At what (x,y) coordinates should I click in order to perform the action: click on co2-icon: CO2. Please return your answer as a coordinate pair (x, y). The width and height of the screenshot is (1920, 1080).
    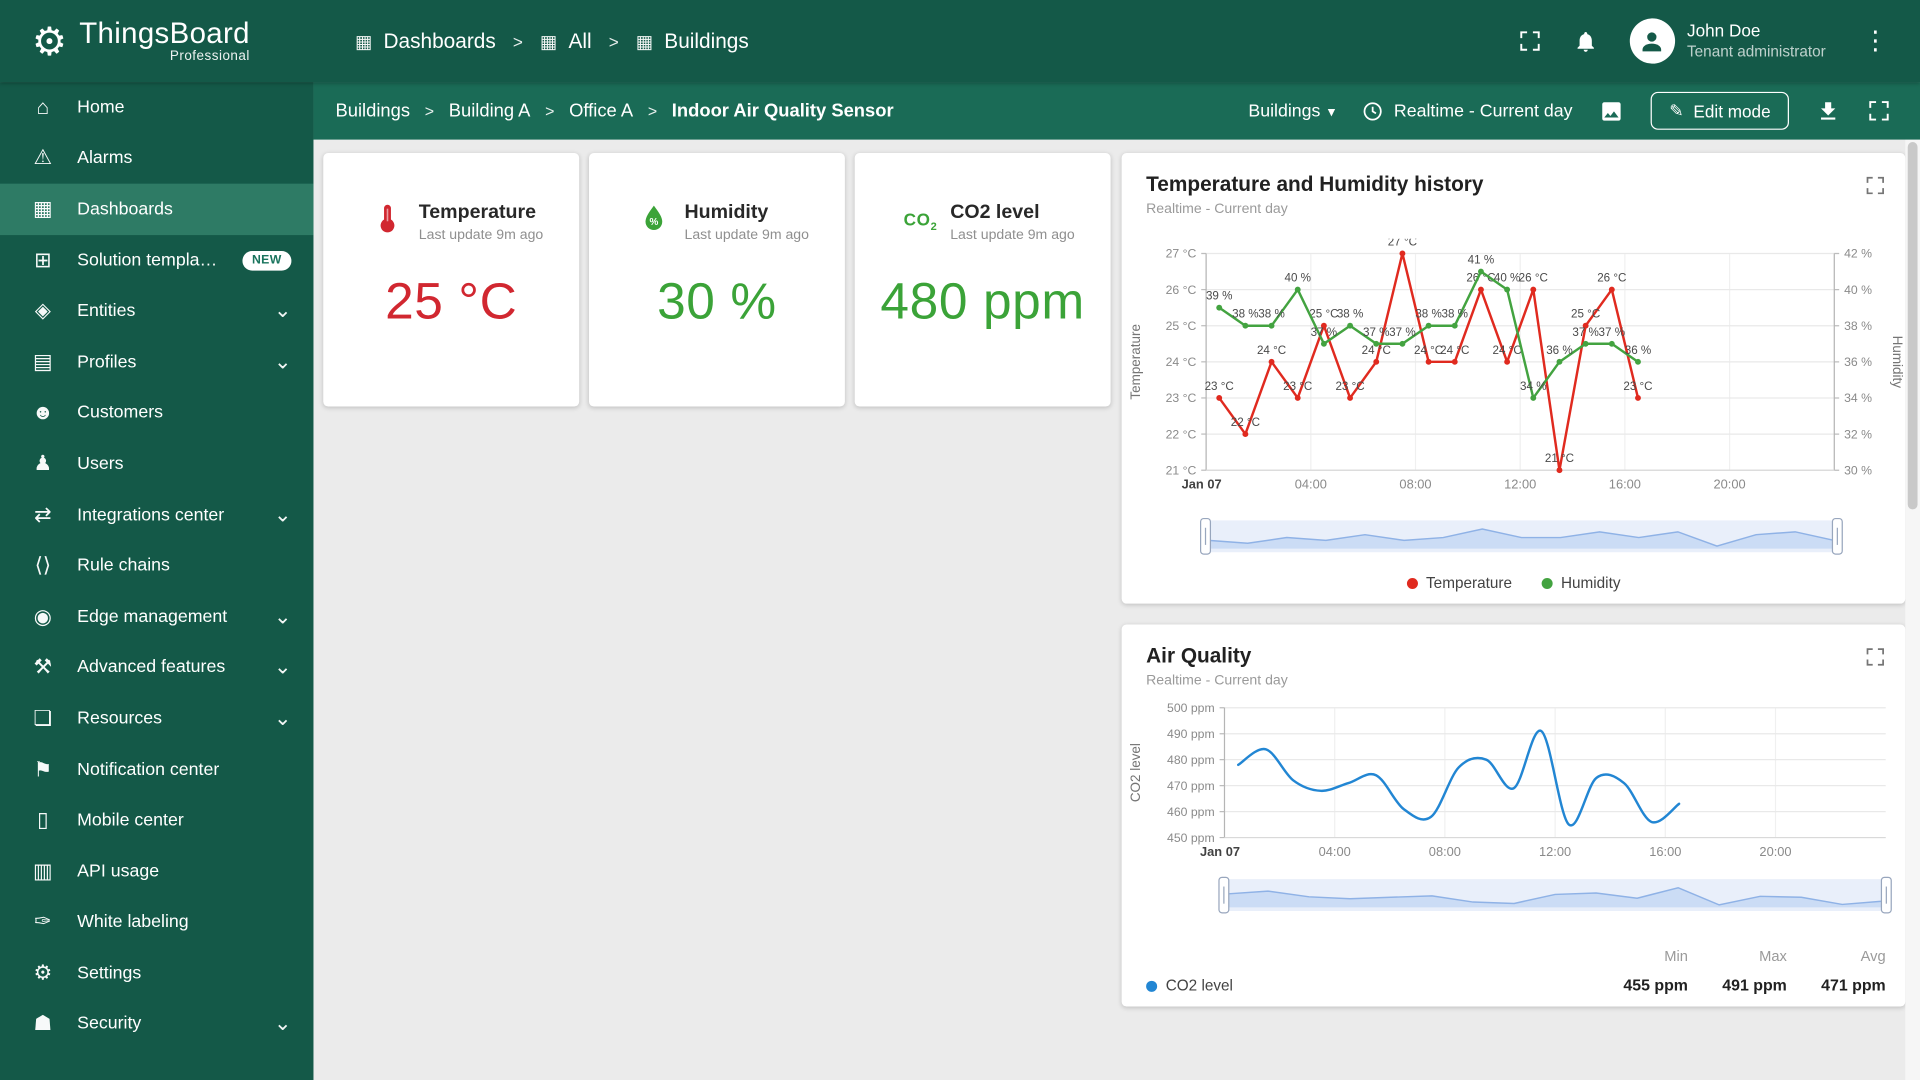
    Looking at the image, I should click on (920, 221).